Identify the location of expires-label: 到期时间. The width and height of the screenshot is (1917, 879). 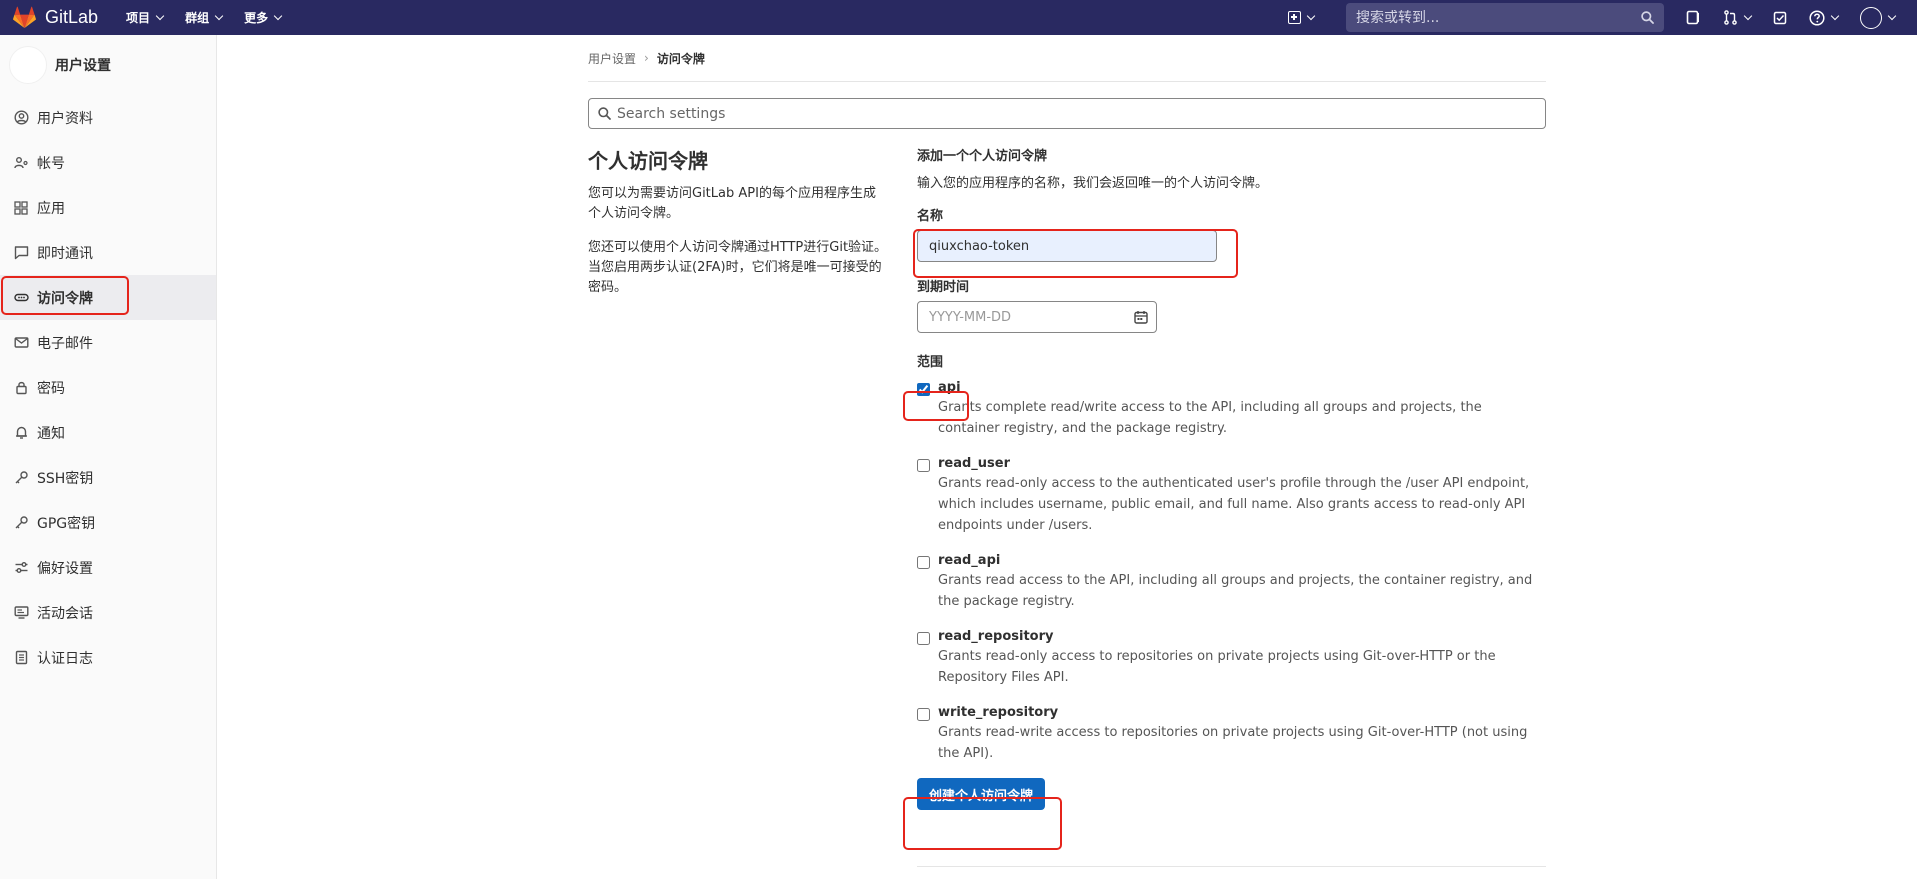
(943, 287).